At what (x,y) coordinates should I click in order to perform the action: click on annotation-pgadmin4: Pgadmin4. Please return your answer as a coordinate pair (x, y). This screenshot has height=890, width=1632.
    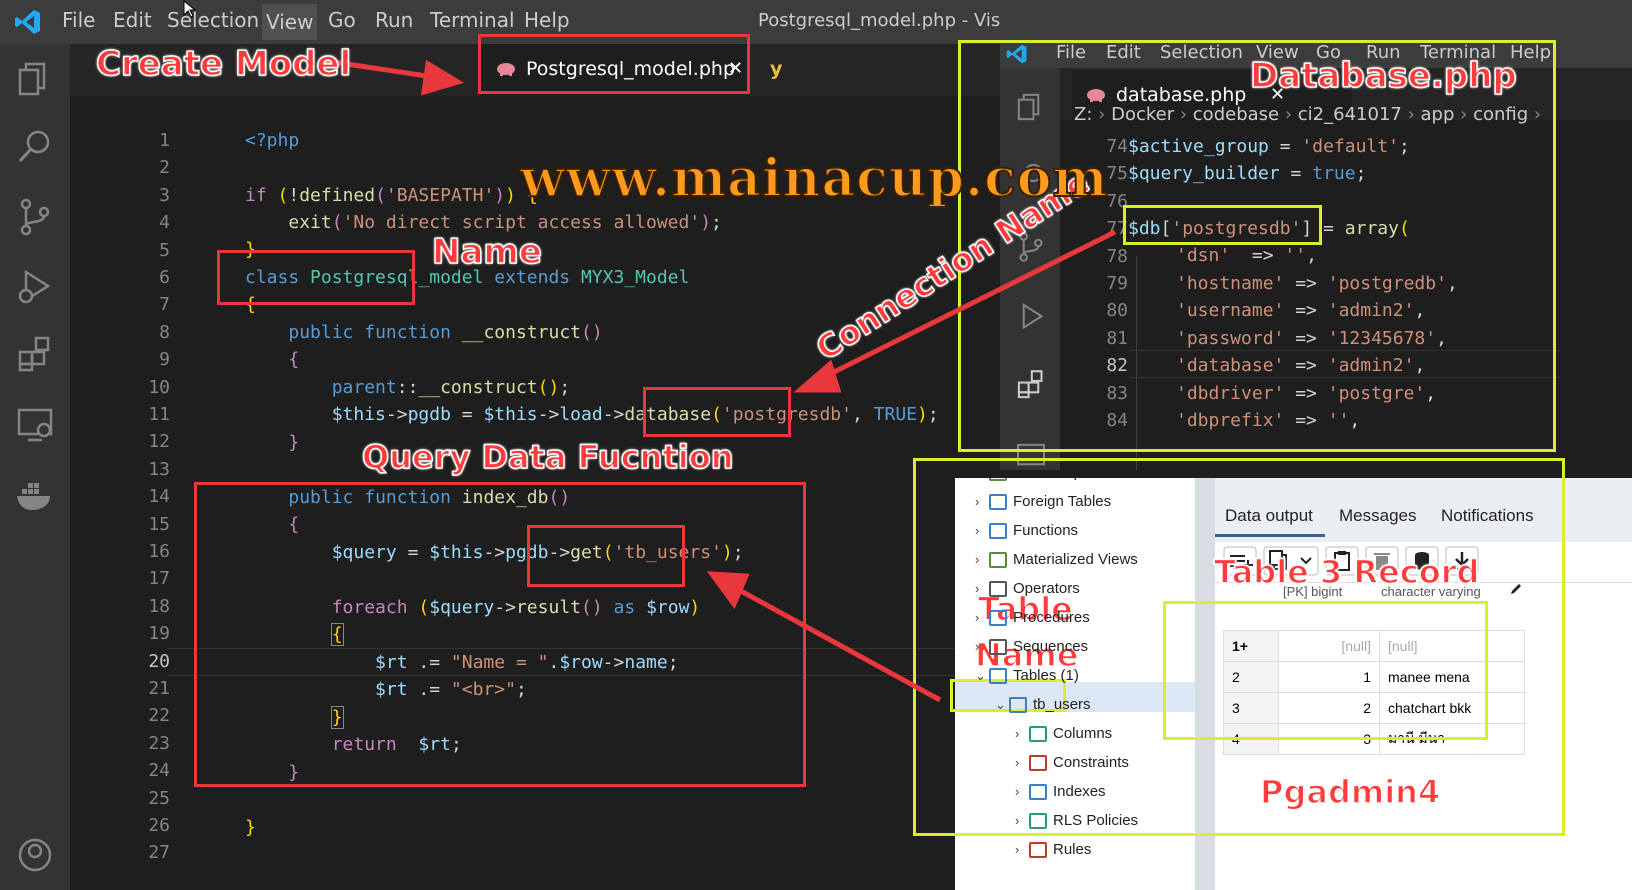
    Looking at the image, I should click on (1350, 792).